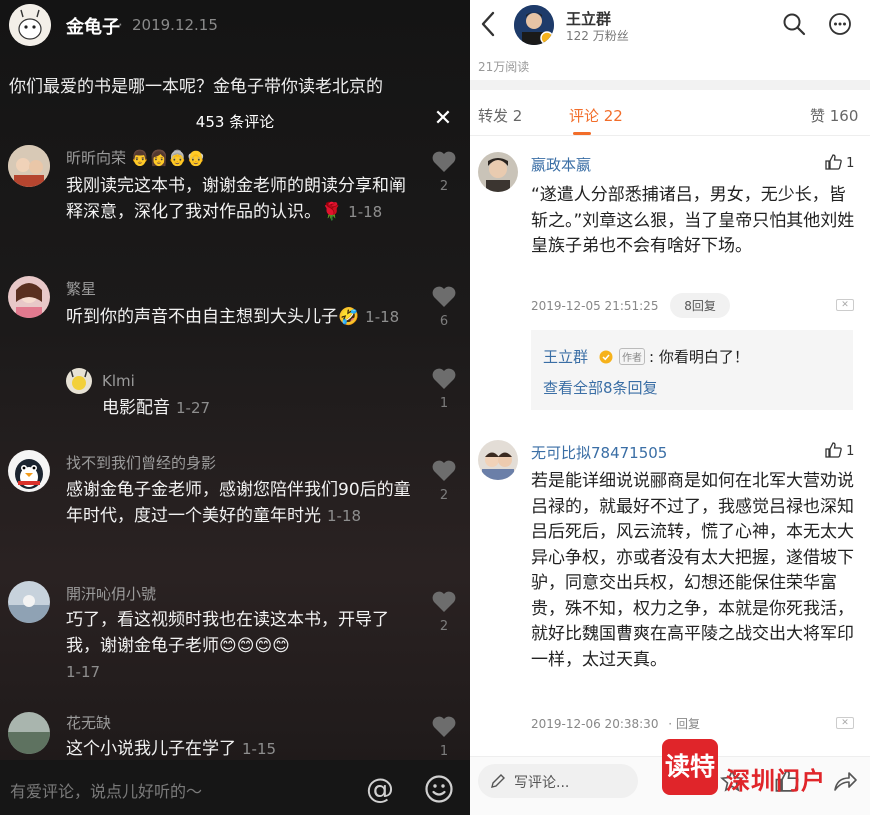 This screenshot has height=815, width=870. What do you see at coordinates (498, 781) in the screenshot?
I see `pencil-icon` at bounding box center [498, 781].